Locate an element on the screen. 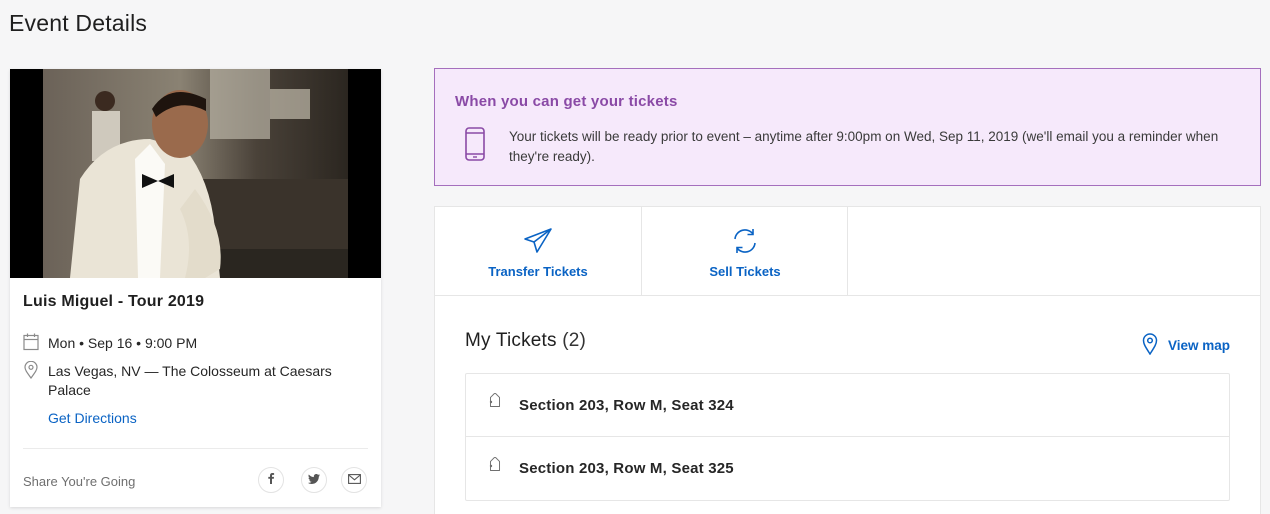 The height and width of the screenshot is (514, 1270). ticket-actions-panel: Transfer Tickets Sell Tickets is located at coordinates (847, 251).